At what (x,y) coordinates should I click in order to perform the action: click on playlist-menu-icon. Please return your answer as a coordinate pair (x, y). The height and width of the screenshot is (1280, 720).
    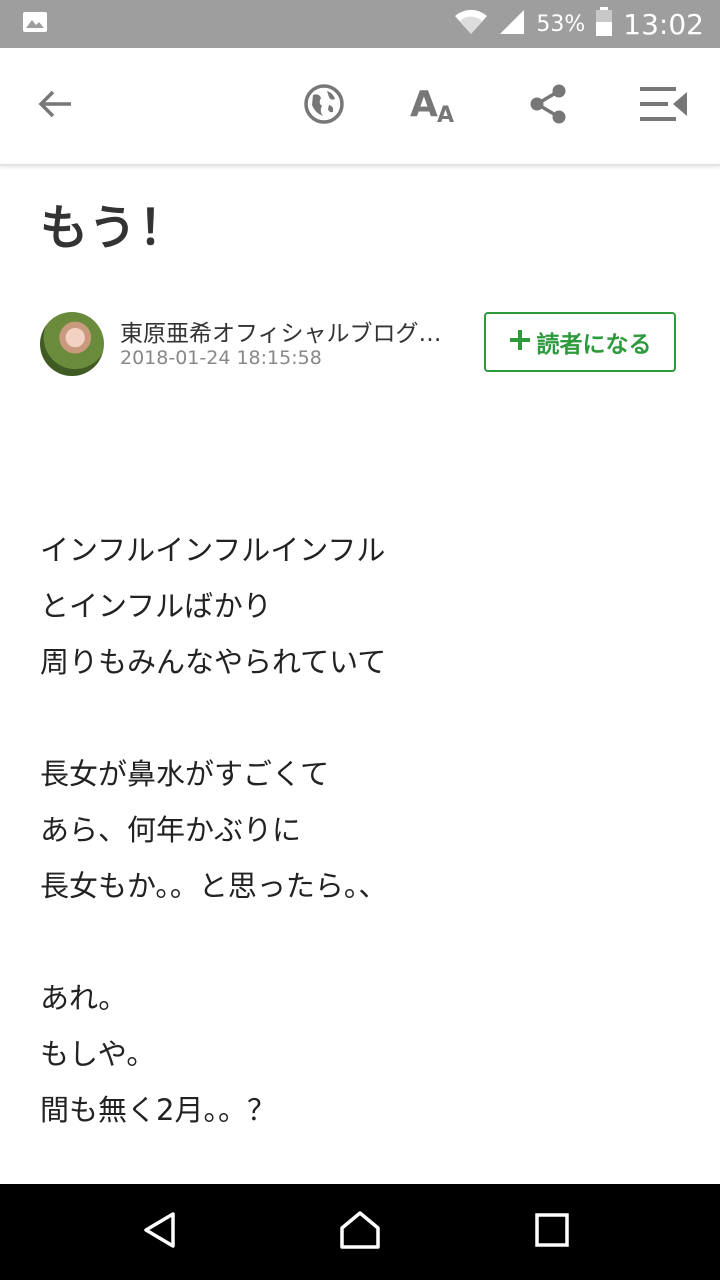
    Looking at the image, I should click on (664, 106).